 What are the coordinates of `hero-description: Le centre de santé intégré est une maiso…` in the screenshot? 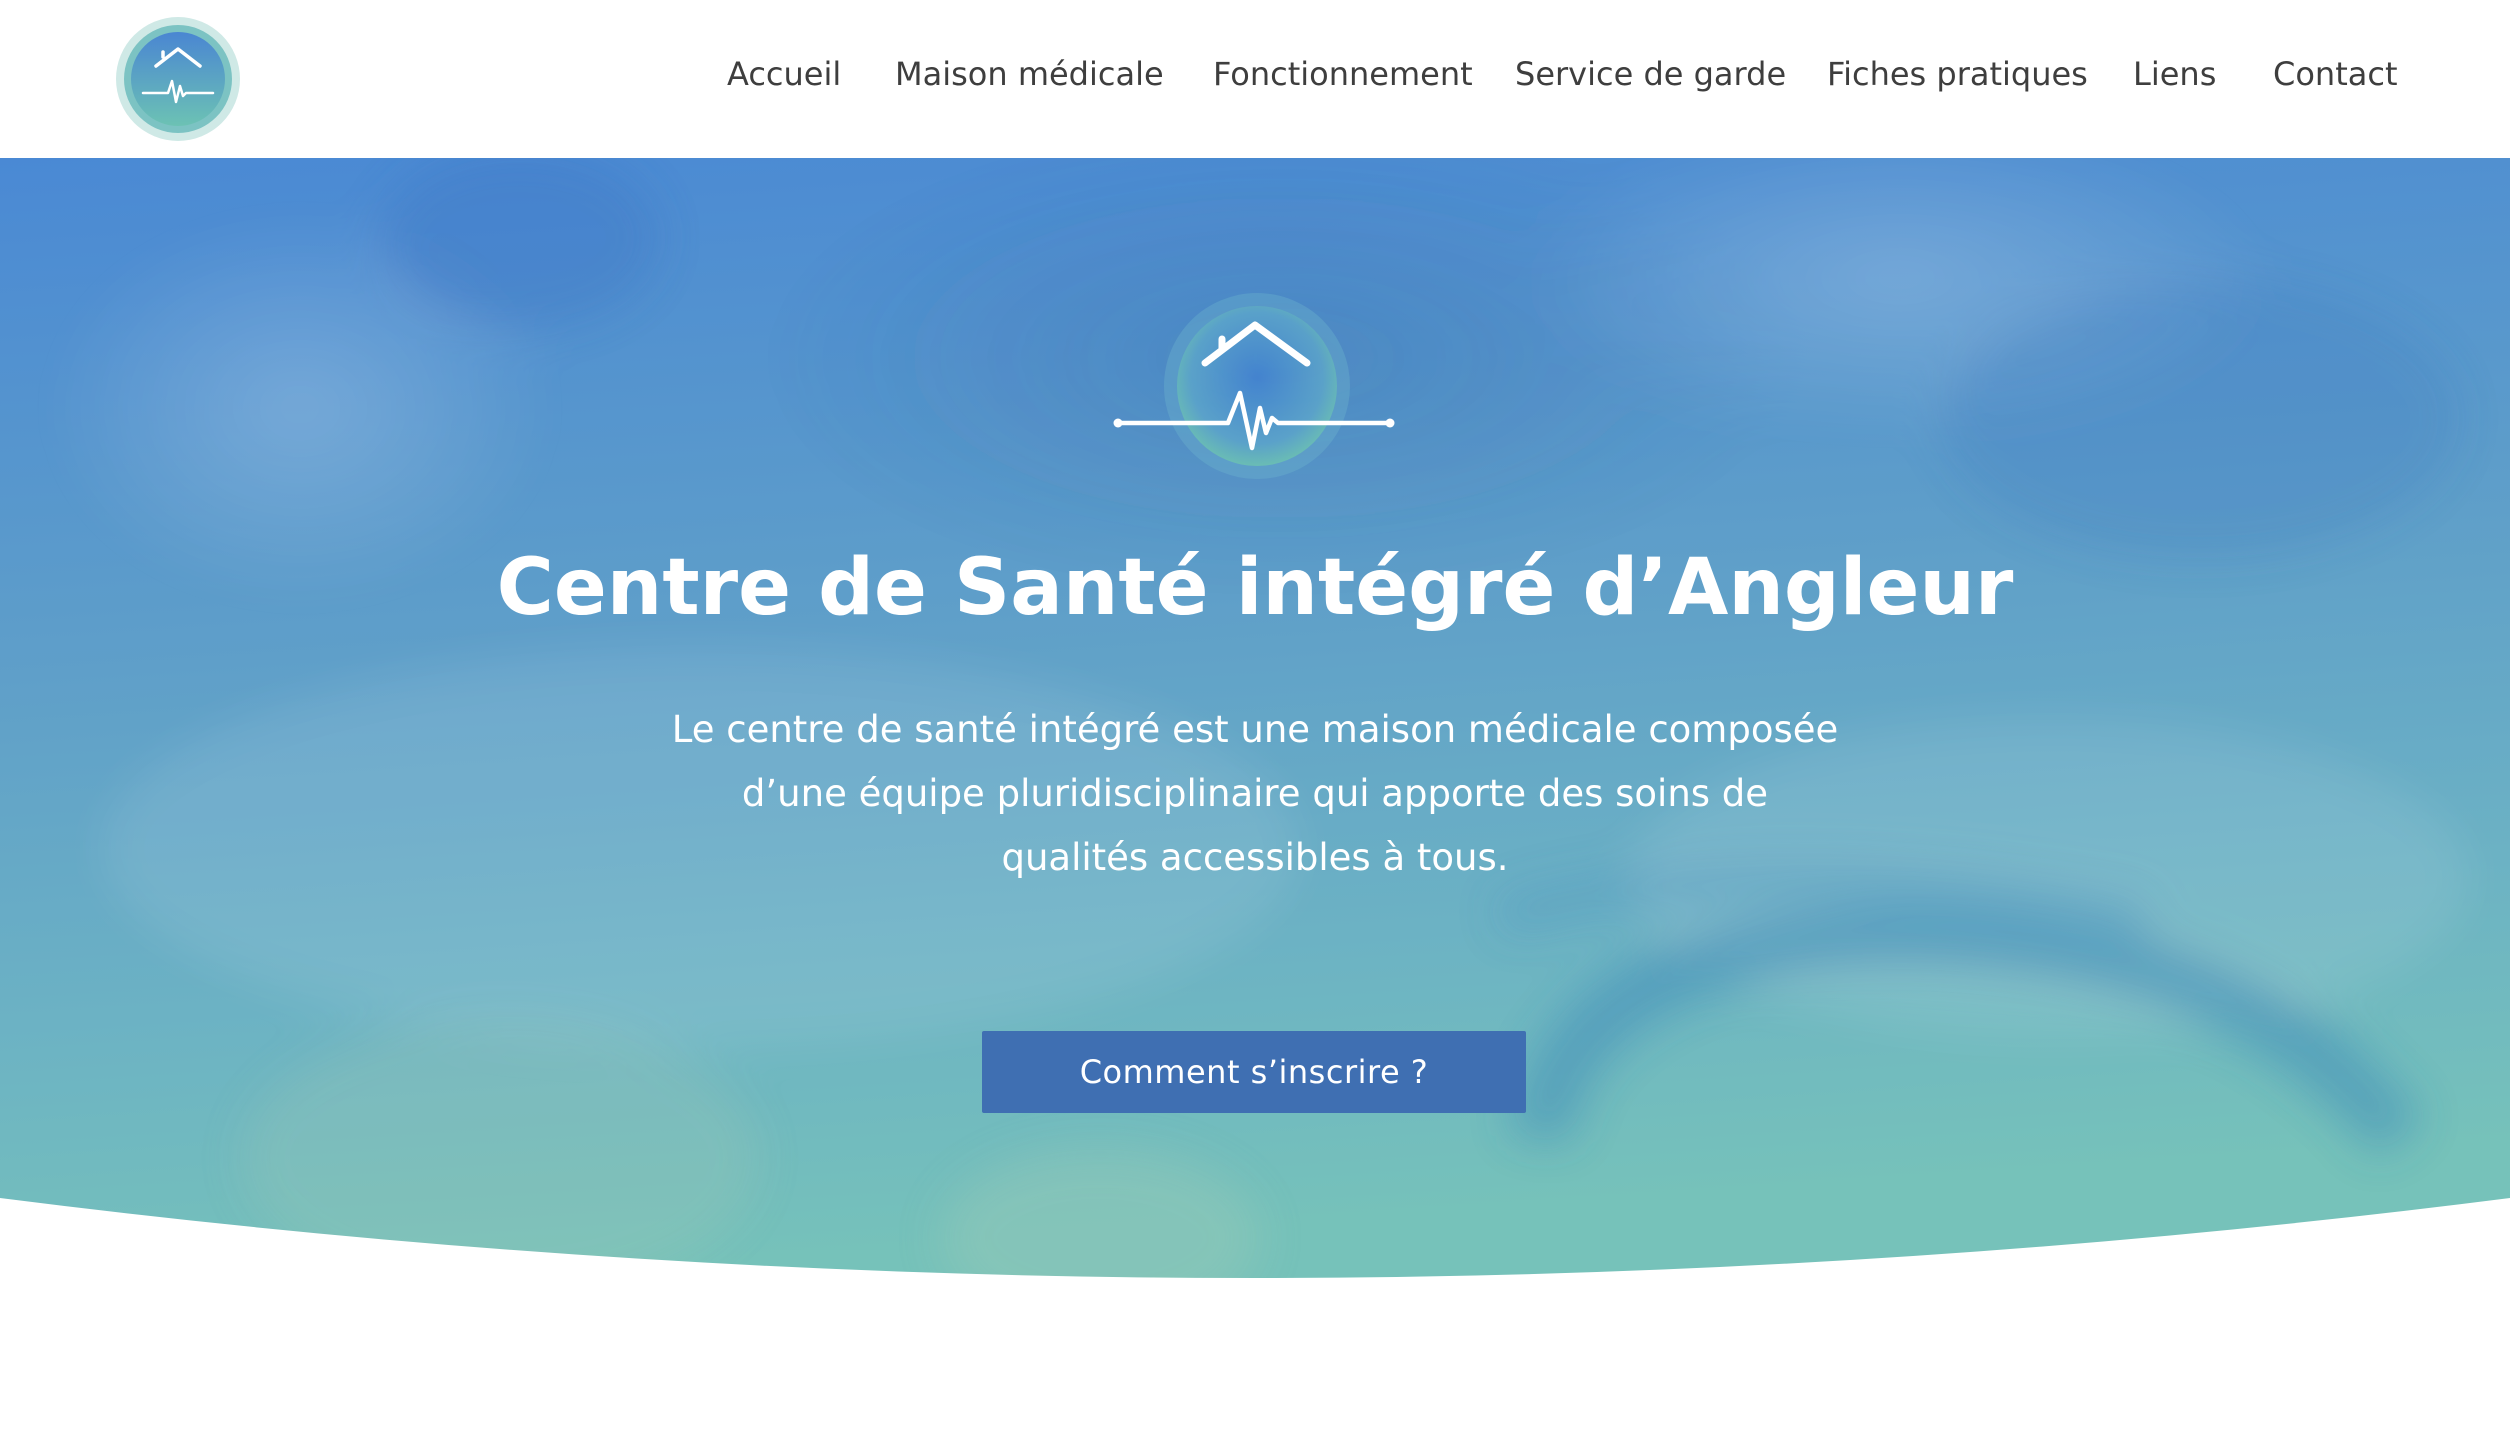 It's located at (1255, 794).